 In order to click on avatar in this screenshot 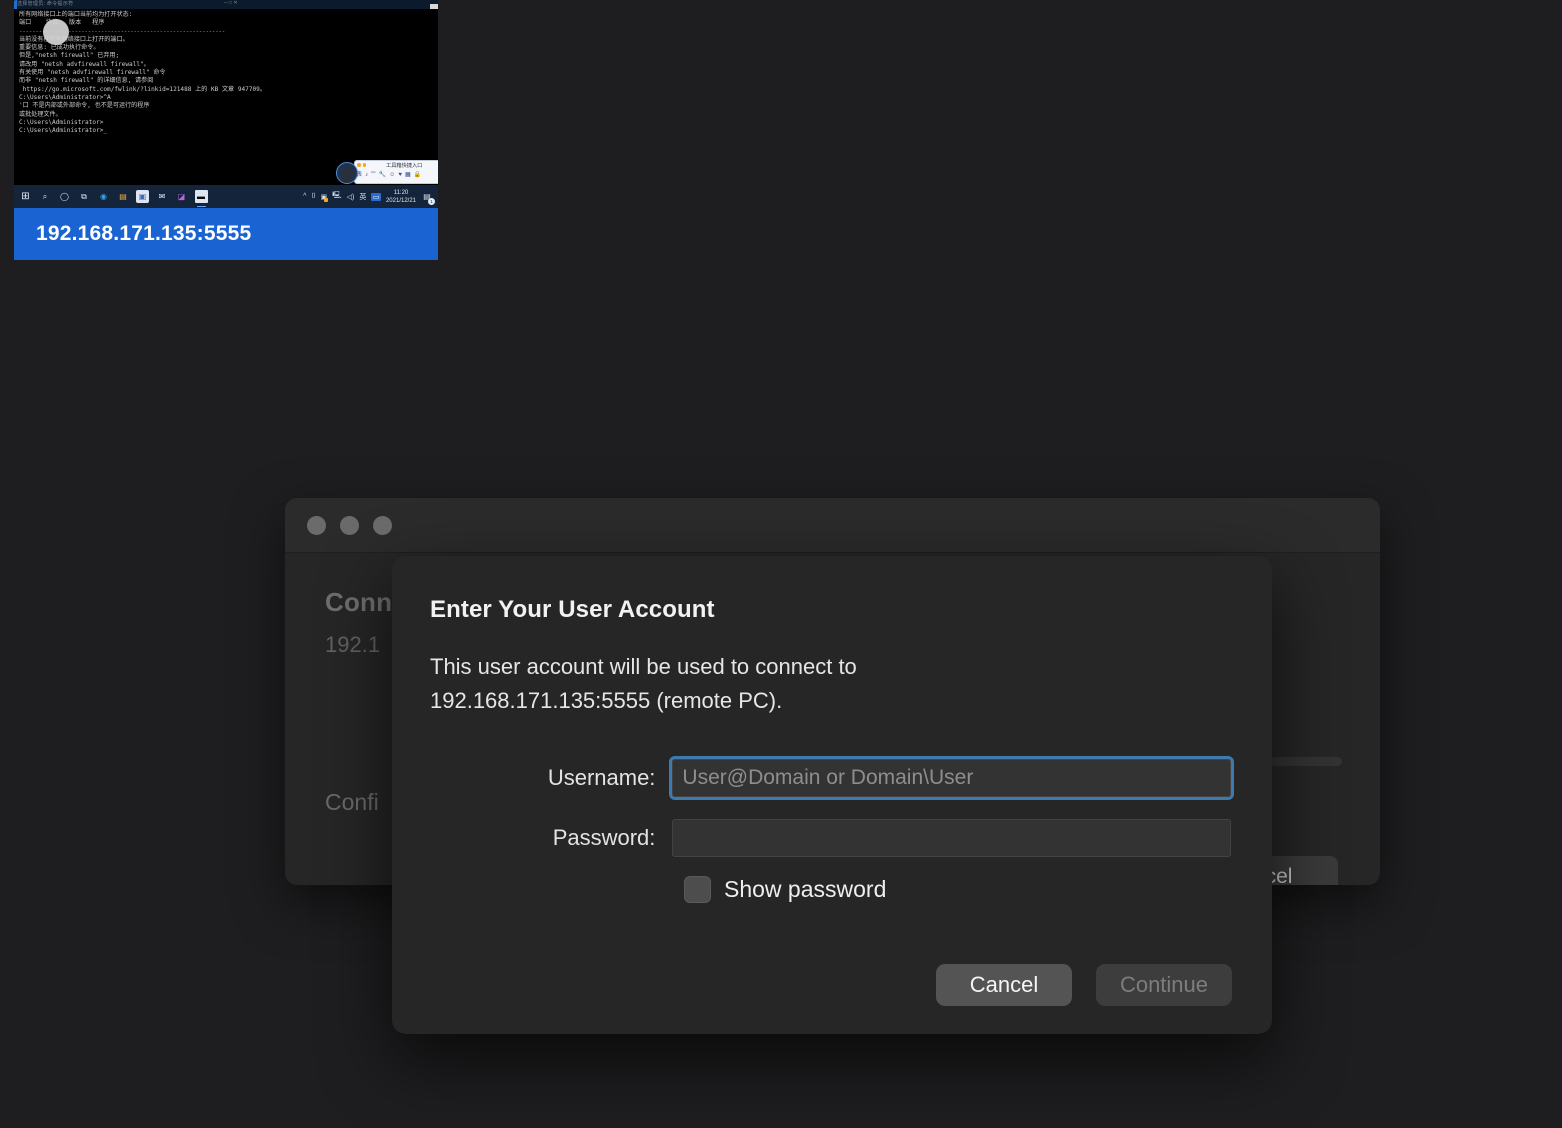, I will do `click(347, 173)`.